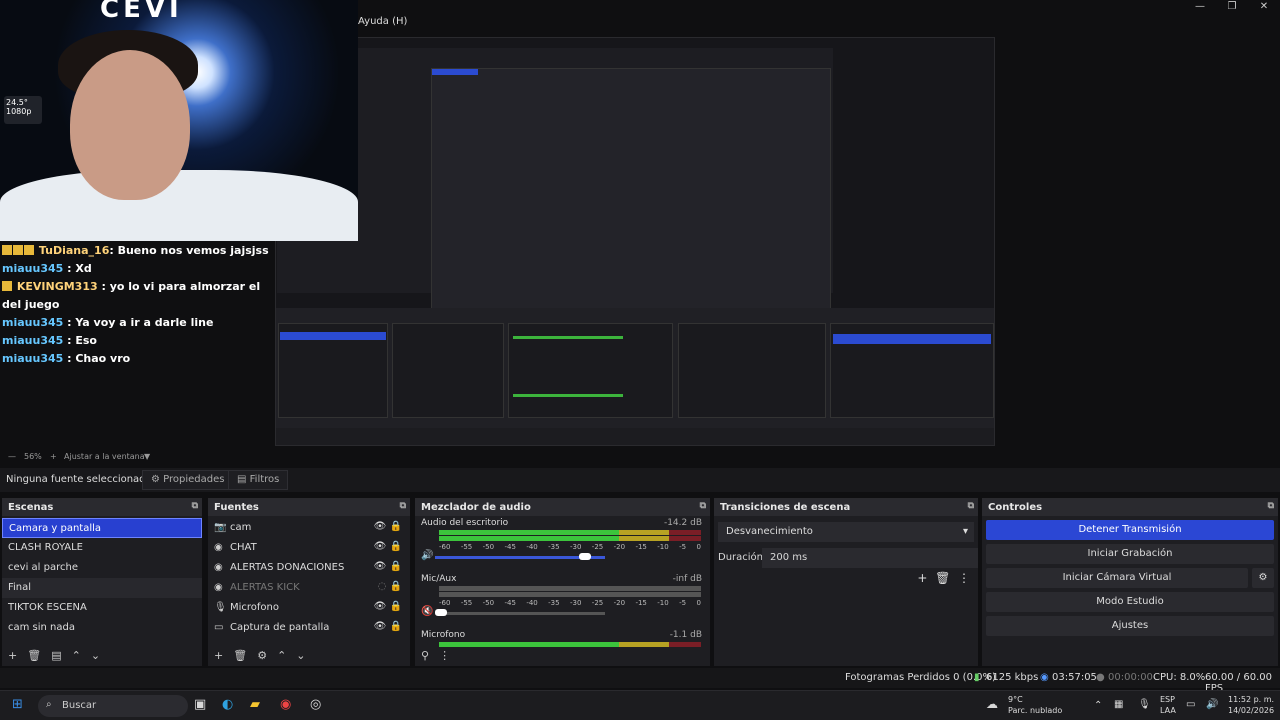  I want to click on link-icon: ⚲, so click(425, 655).